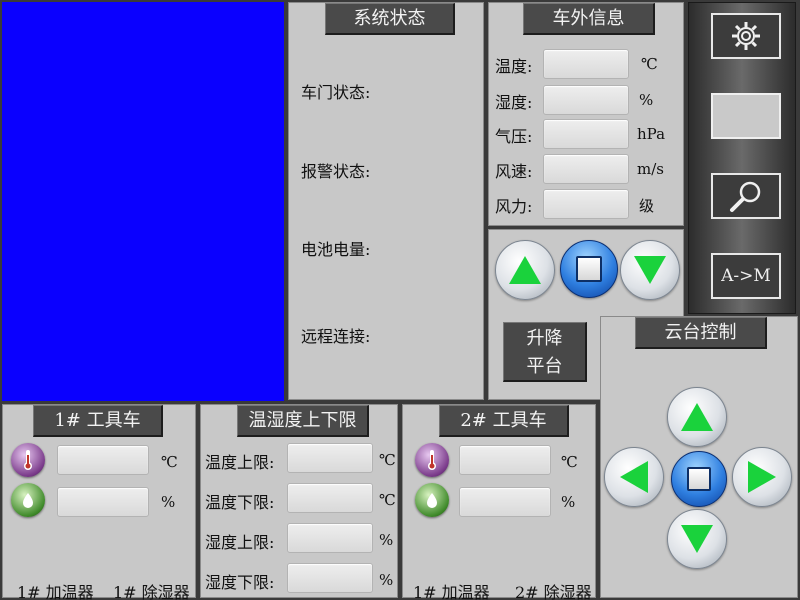 This screenshot has width=800, height=600. I want to click on temp-lower-limit-label: 温度下限:, so click(240, 502).